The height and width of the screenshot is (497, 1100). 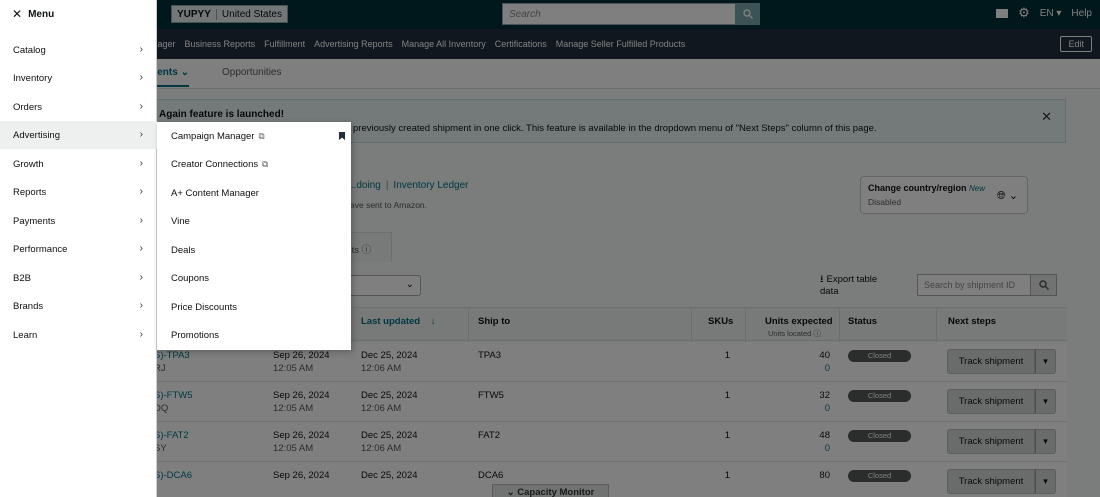 What do you see at coordinates (25, 335) in the screenshot?
I see `menu-item-label: Learn` at bounding box center [25, 335].